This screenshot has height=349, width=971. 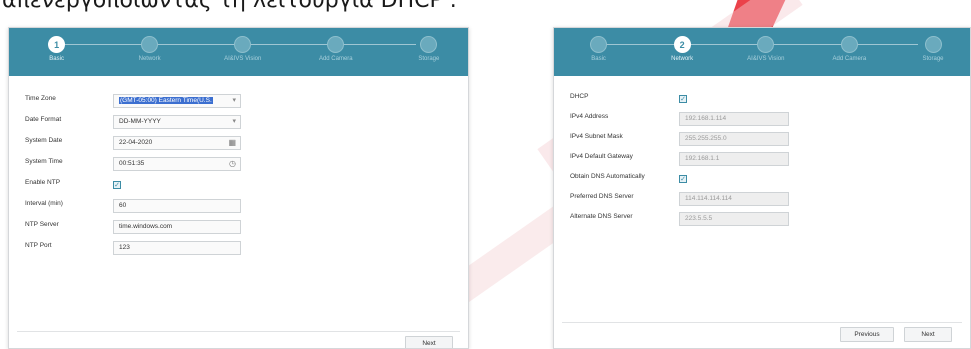 What do you see at coordinates (589, 116) in the screenshot?
I see `ipv4-address-label: IPv4 Address` at bounding box center [589, 116].